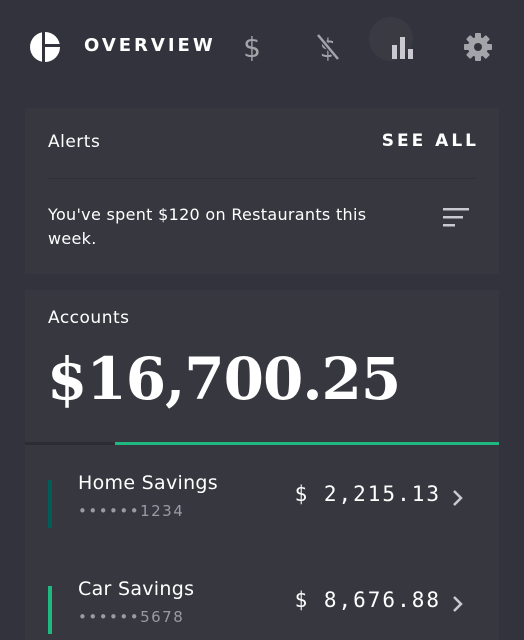 Image resolution: width=524 pixels, height=640 pixels. I want to click on accounts-title: Accounts, so click(89, 318).